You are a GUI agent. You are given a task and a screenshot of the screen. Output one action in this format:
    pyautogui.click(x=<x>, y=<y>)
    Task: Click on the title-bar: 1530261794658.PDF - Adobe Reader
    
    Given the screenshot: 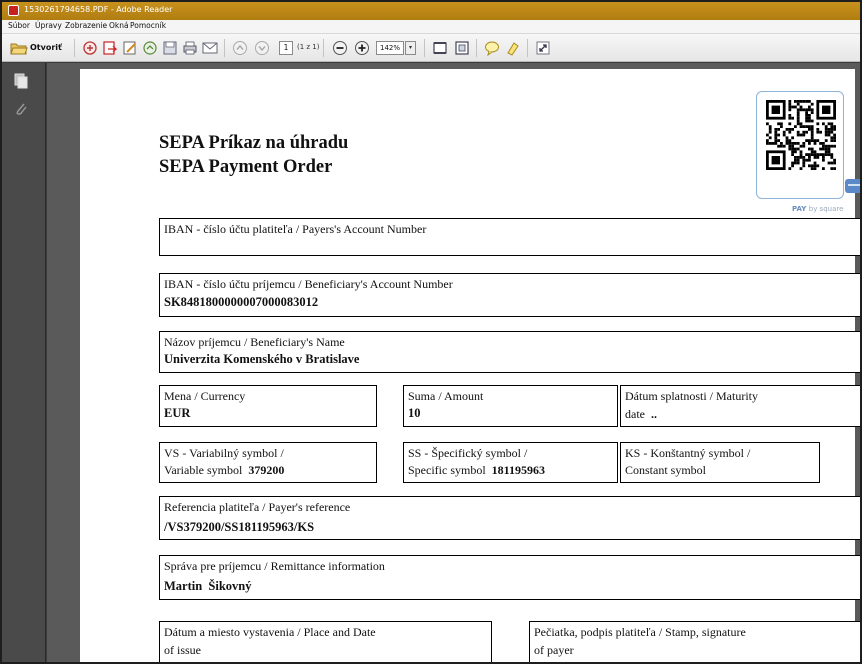 What is the action you would take?
    pyautogui.click(x=431, y=11)
    